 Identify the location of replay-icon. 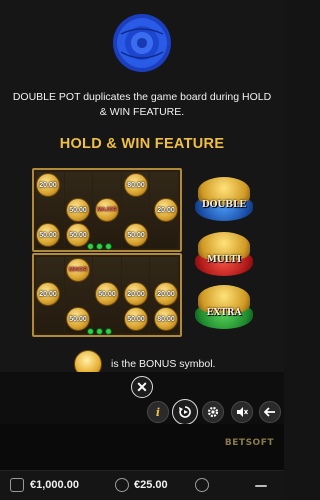
(185, 412).